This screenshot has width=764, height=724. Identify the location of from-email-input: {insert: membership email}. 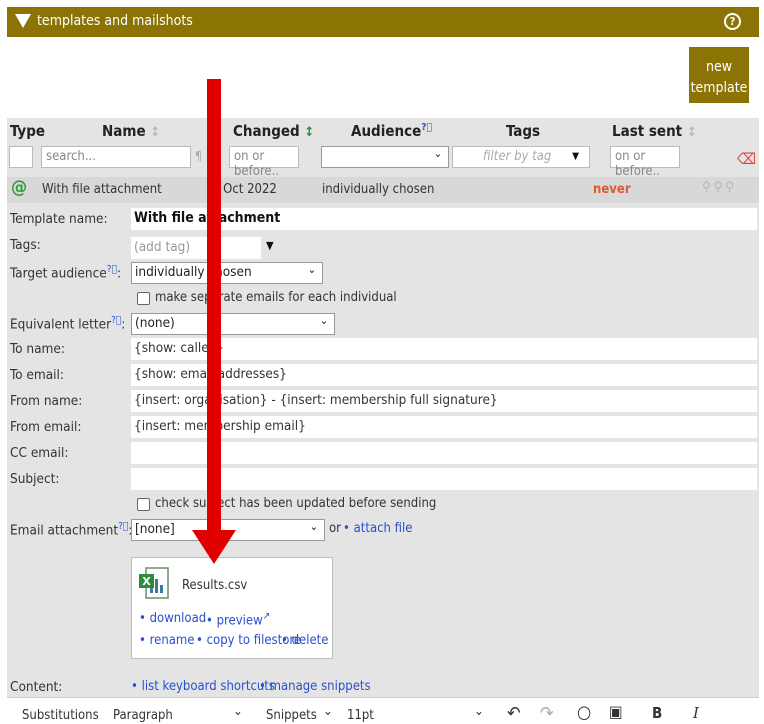
(444, 427).